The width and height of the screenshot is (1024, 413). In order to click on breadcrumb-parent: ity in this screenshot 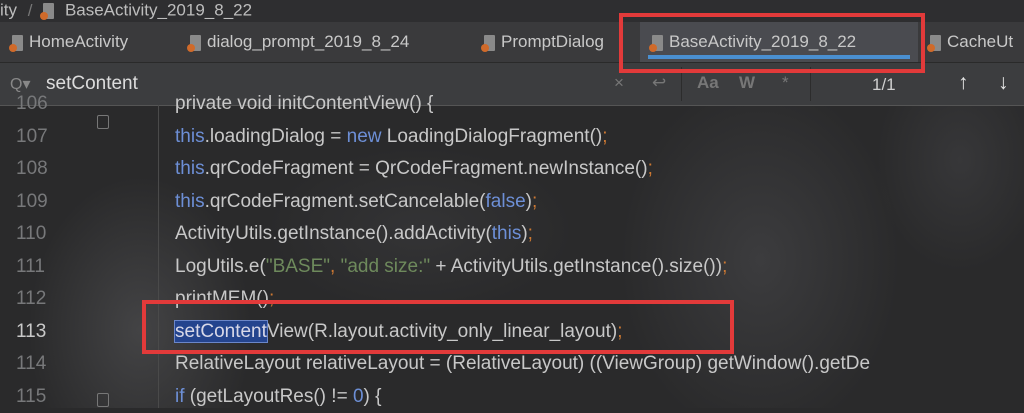, I will do `click(8, 10)`.